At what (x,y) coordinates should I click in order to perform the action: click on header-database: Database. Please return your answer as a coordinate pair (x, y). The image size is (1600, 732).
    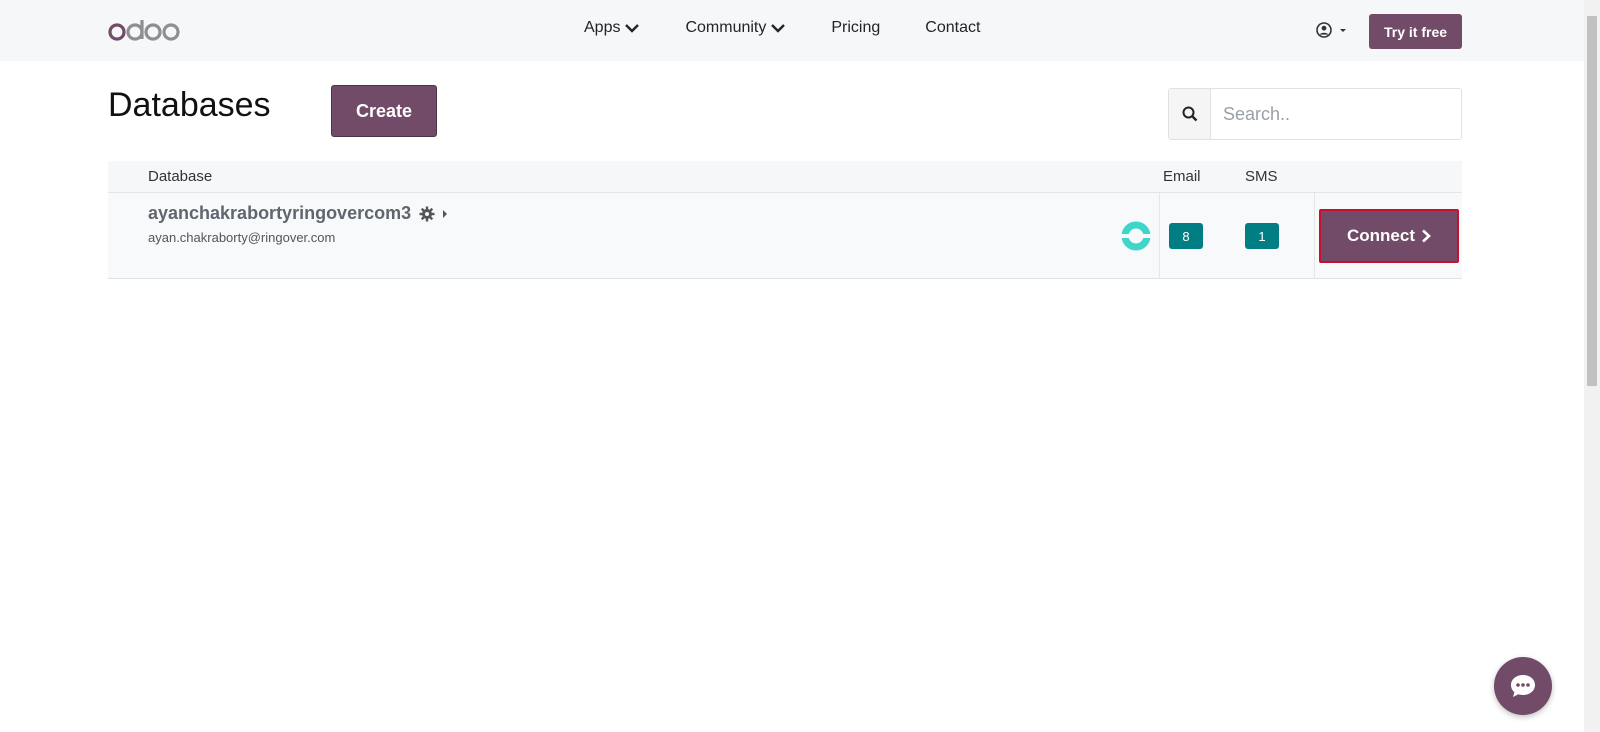
    Looking at the image, I should click on (180, 176).